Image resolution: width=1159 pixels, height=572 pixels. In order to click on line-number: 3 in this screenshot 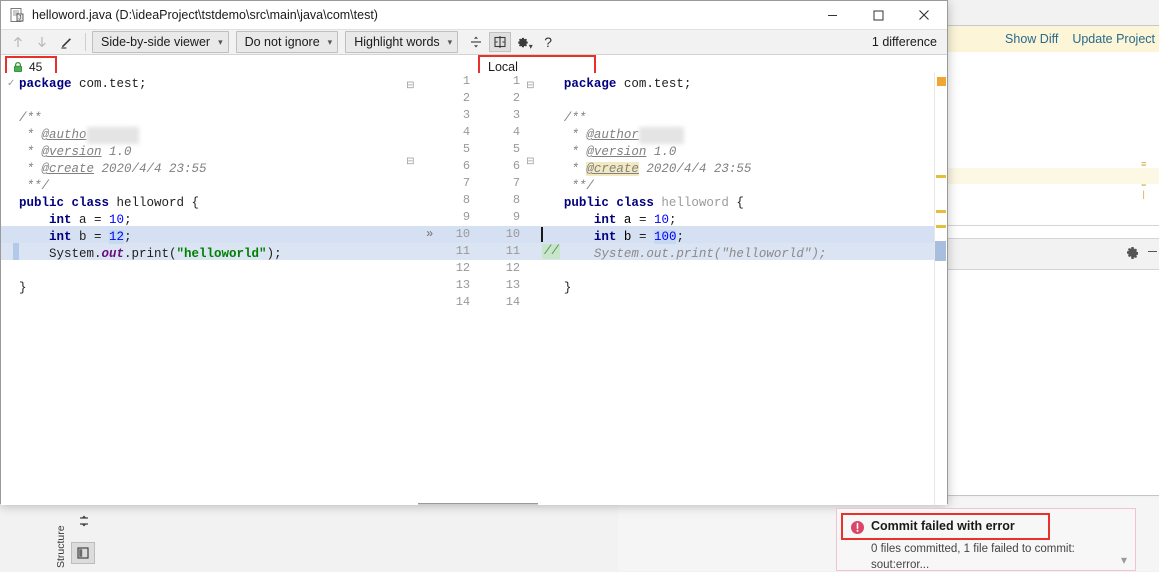, I will do `click(466, 115)`.